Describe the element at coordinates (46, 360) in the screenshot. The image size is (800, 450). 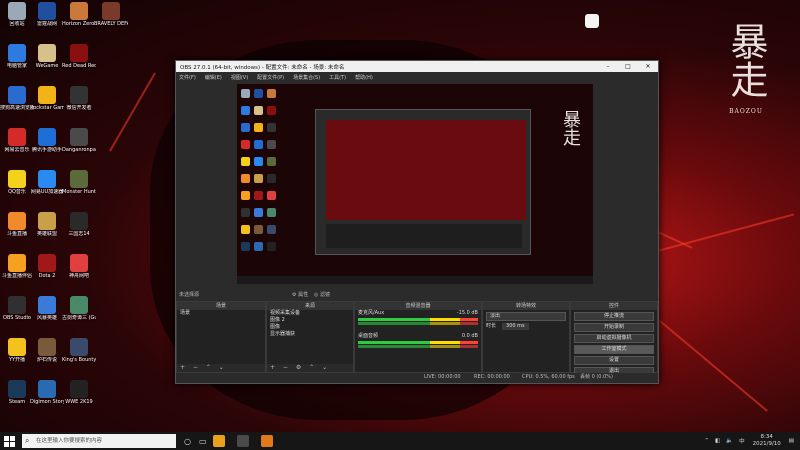
I see `shortcut-label: 炉石传说` at that location.